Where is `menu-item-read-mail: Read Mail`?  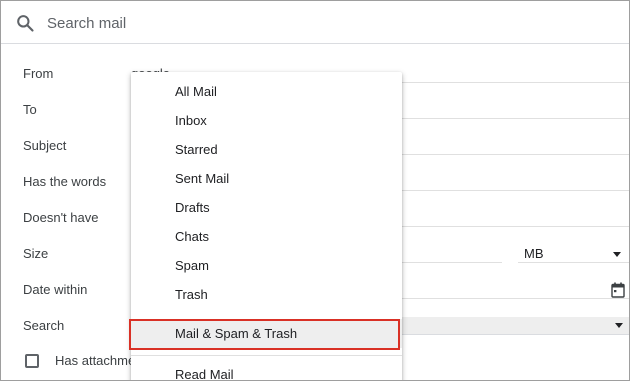
menu-item-read-mail: Read Mail is located at coordinates (266, 370).